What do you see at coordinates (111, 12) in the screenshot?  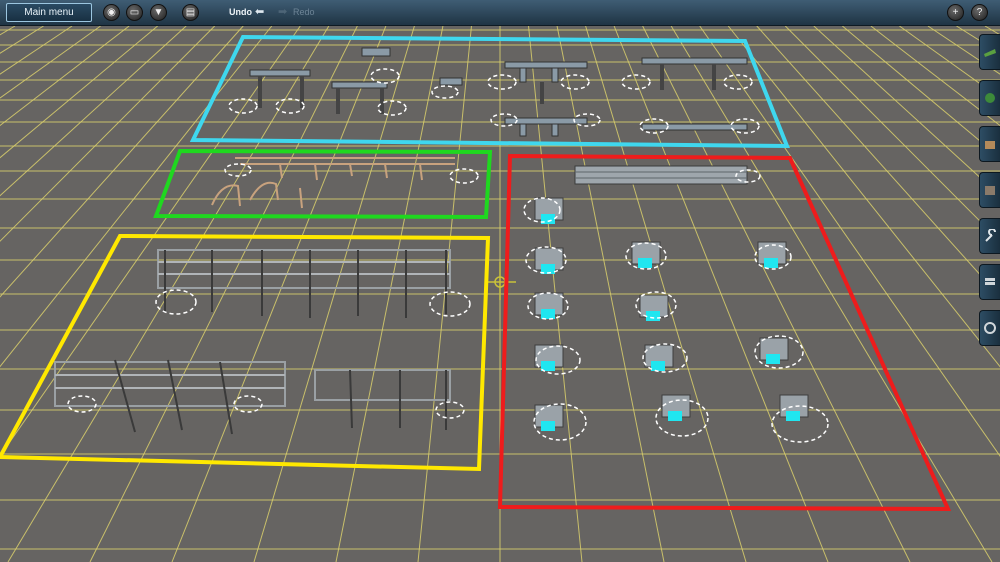 I see `camera-icon: ◉` at bounding box center [111, 12].